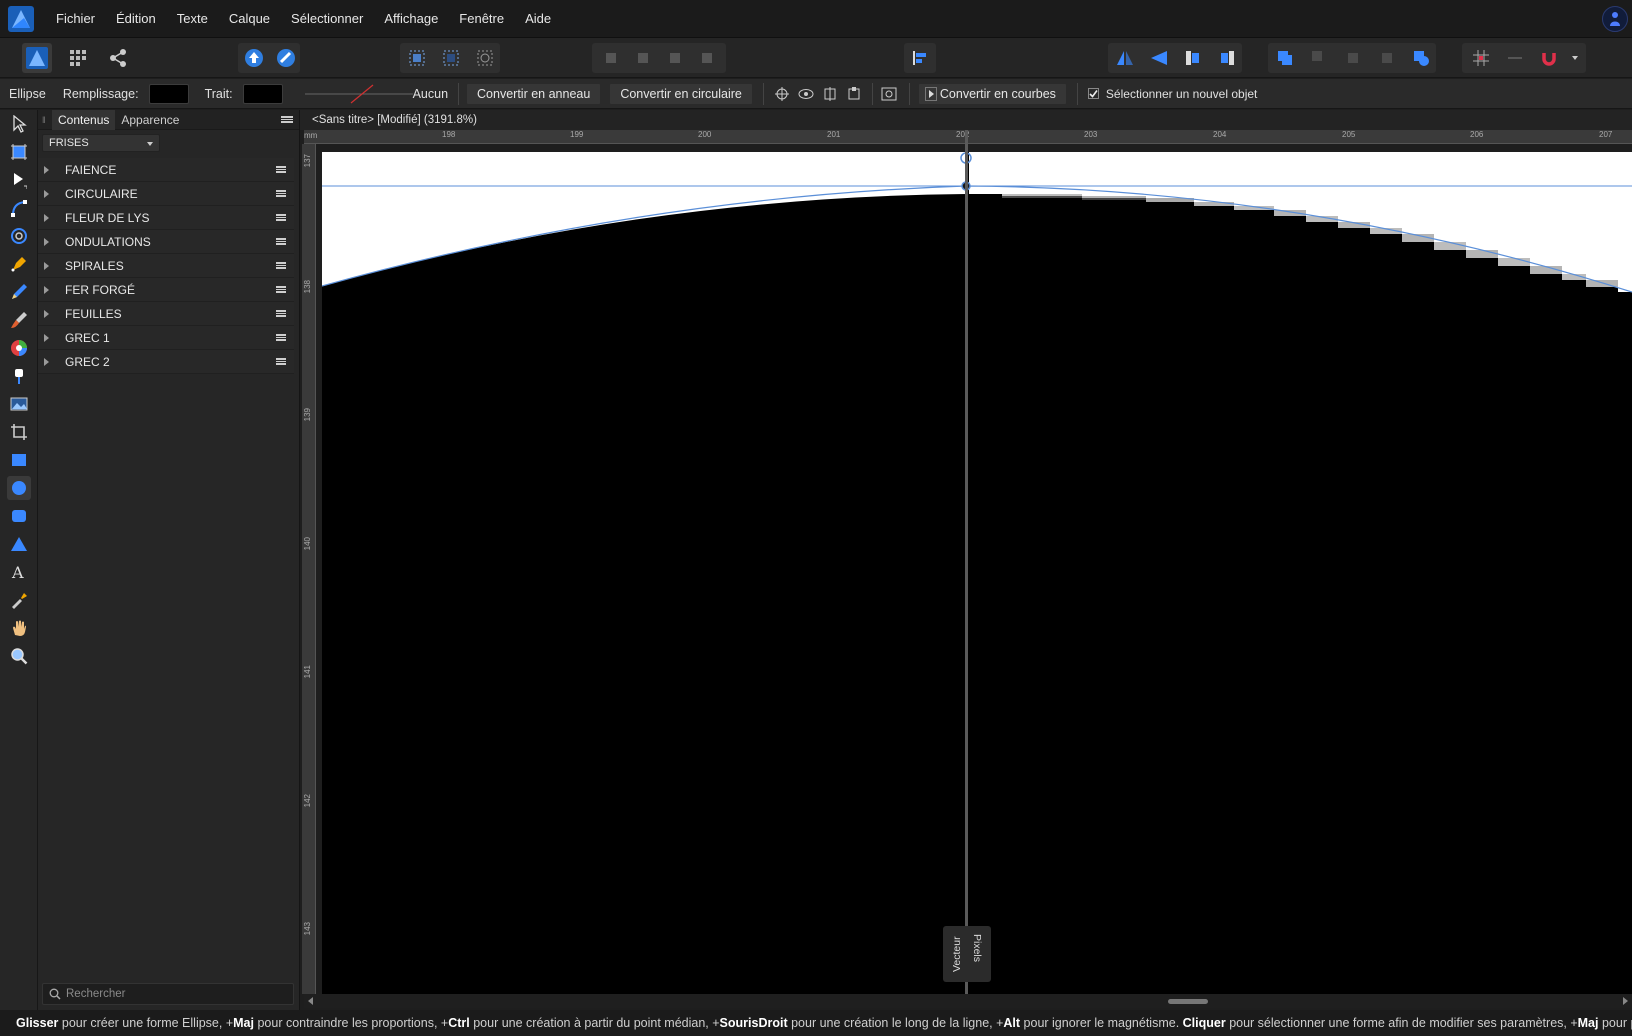 This screenshot has height=1036, width=1632. I want to click on convert-circular-button: Convertir en circulaire, so click(681, 93).